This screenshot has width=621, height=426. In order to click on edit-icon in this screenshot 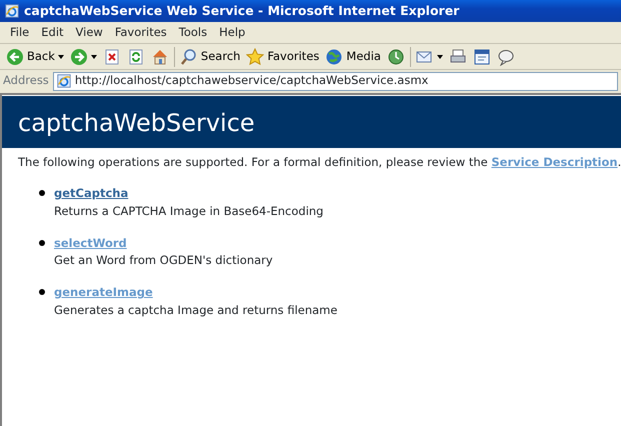, I will do `click(481, 57)`.